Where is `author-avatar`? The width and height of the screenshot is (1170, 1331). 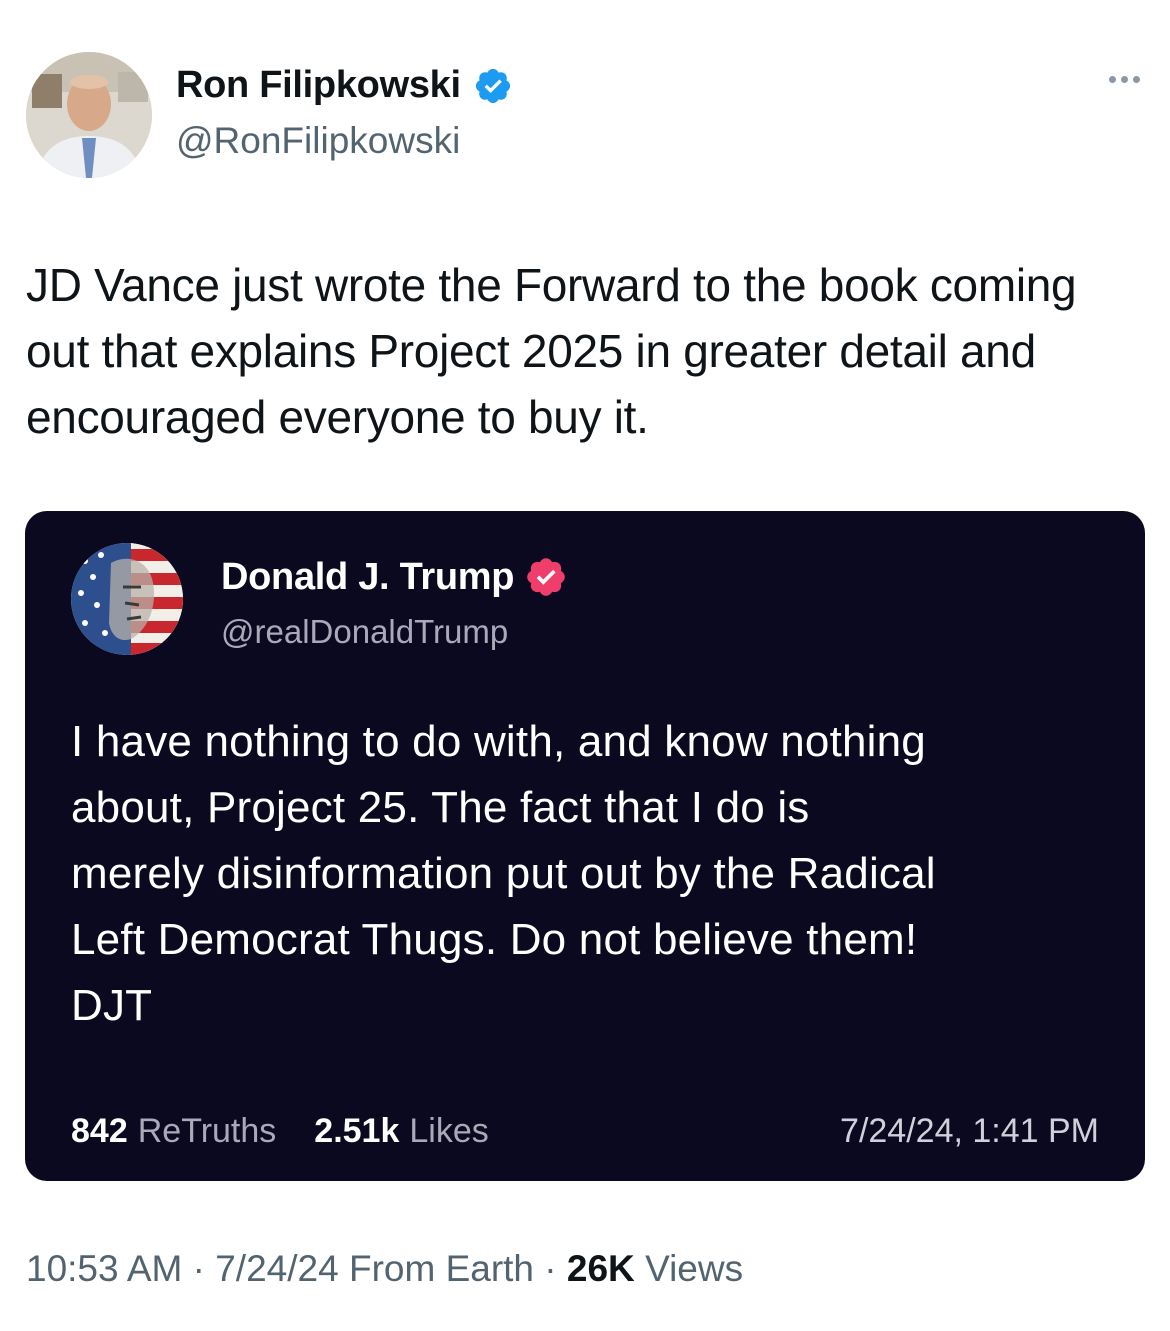
author-avatar is located at coordinates (89, 115).